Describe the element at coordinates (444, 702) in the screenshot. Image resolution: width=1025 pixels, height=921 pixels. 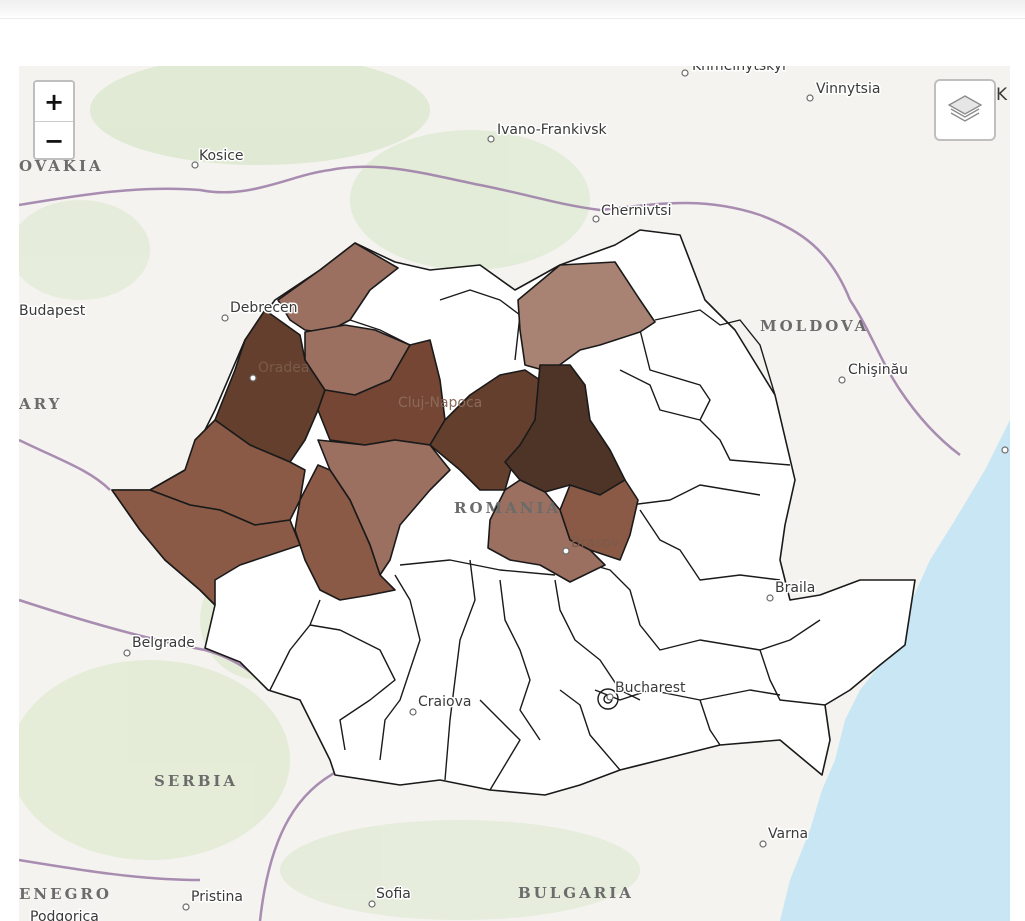
I see `city-label: Craiova` at that location.